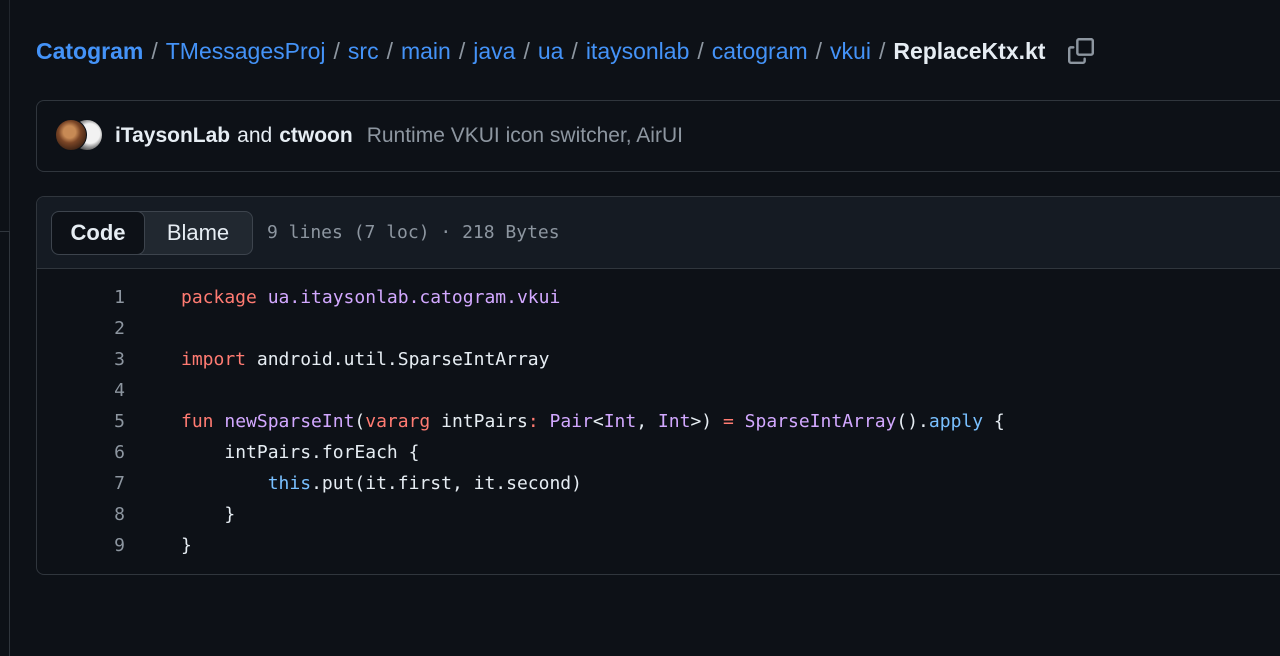  Describe the element at coordinates (289, 421) in the screenshot. I see `function-name: newSparseInt` at that location.